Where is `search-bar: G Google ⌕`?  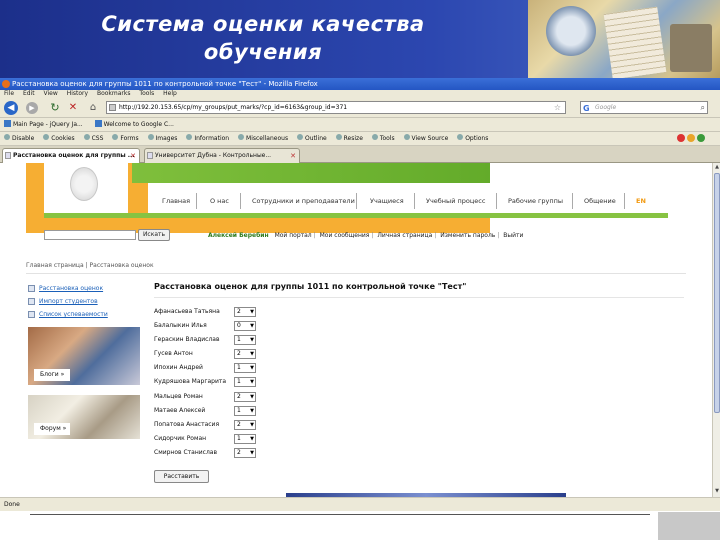
search-bar: G Google ⌕ is located at coordinates (644, 107).